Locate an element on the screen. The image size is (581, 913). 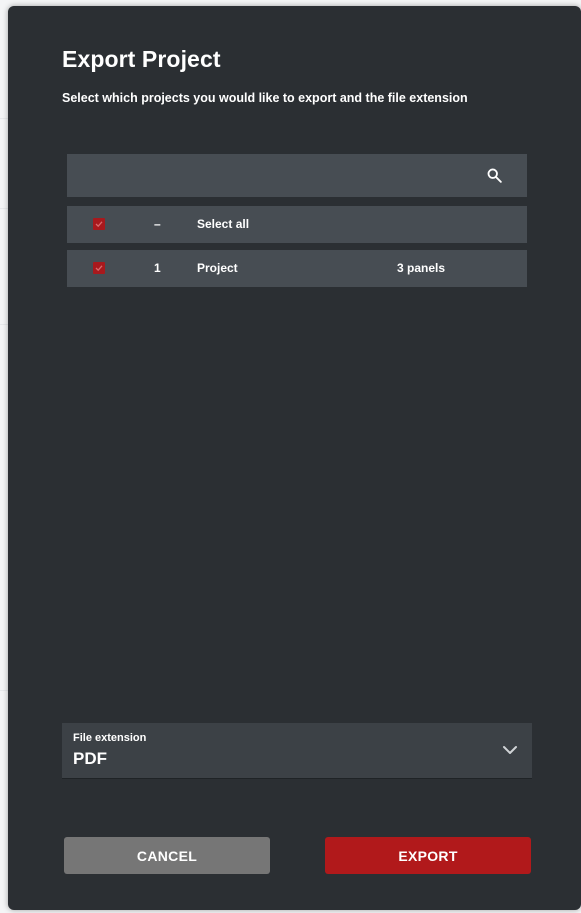
select-all-checkbox is located at coordinates (99, 224).